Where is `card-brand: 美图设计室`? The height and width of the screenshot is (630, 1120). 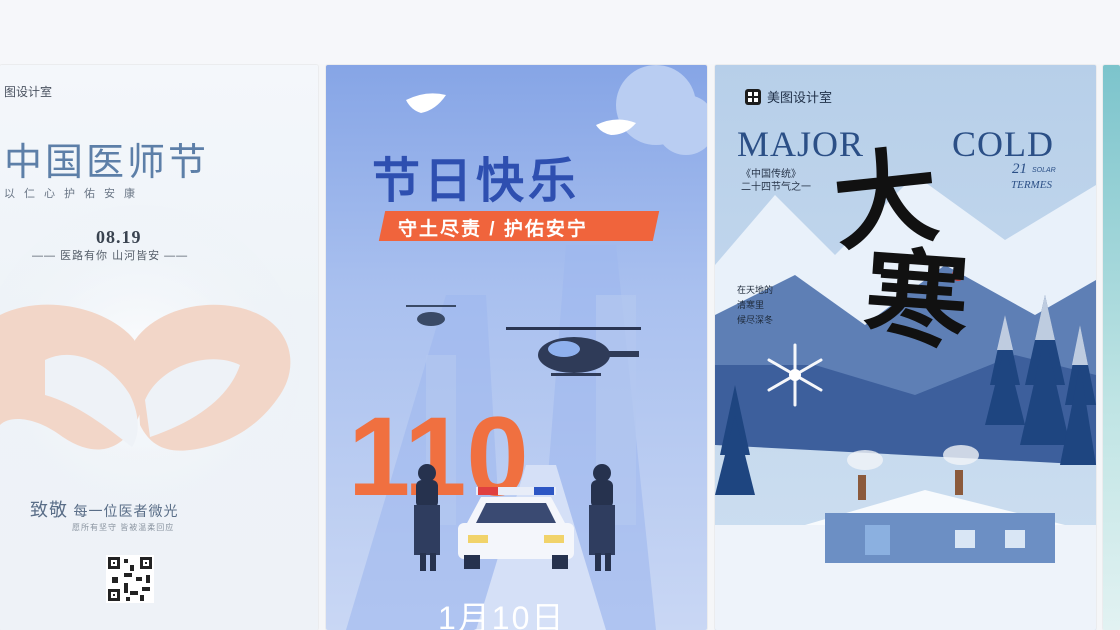
card-brand: 美图设计室 is located at coordinates (800, 97).